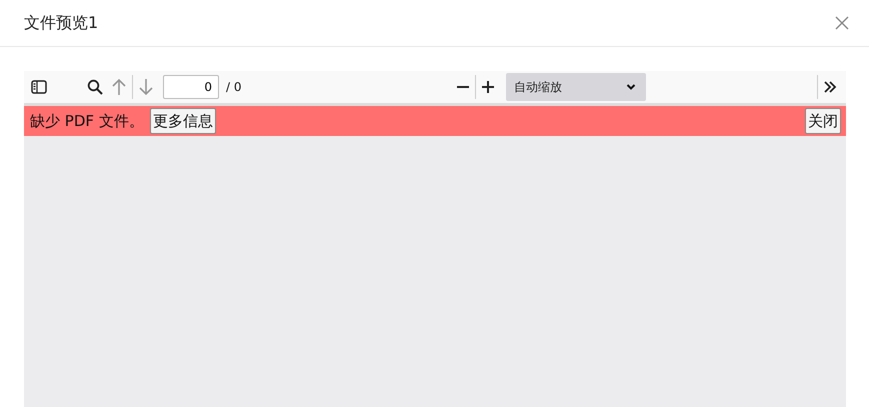 The image size is (869, 407). I want to click on dialog-title: 文件预览1, so click(61, 23).